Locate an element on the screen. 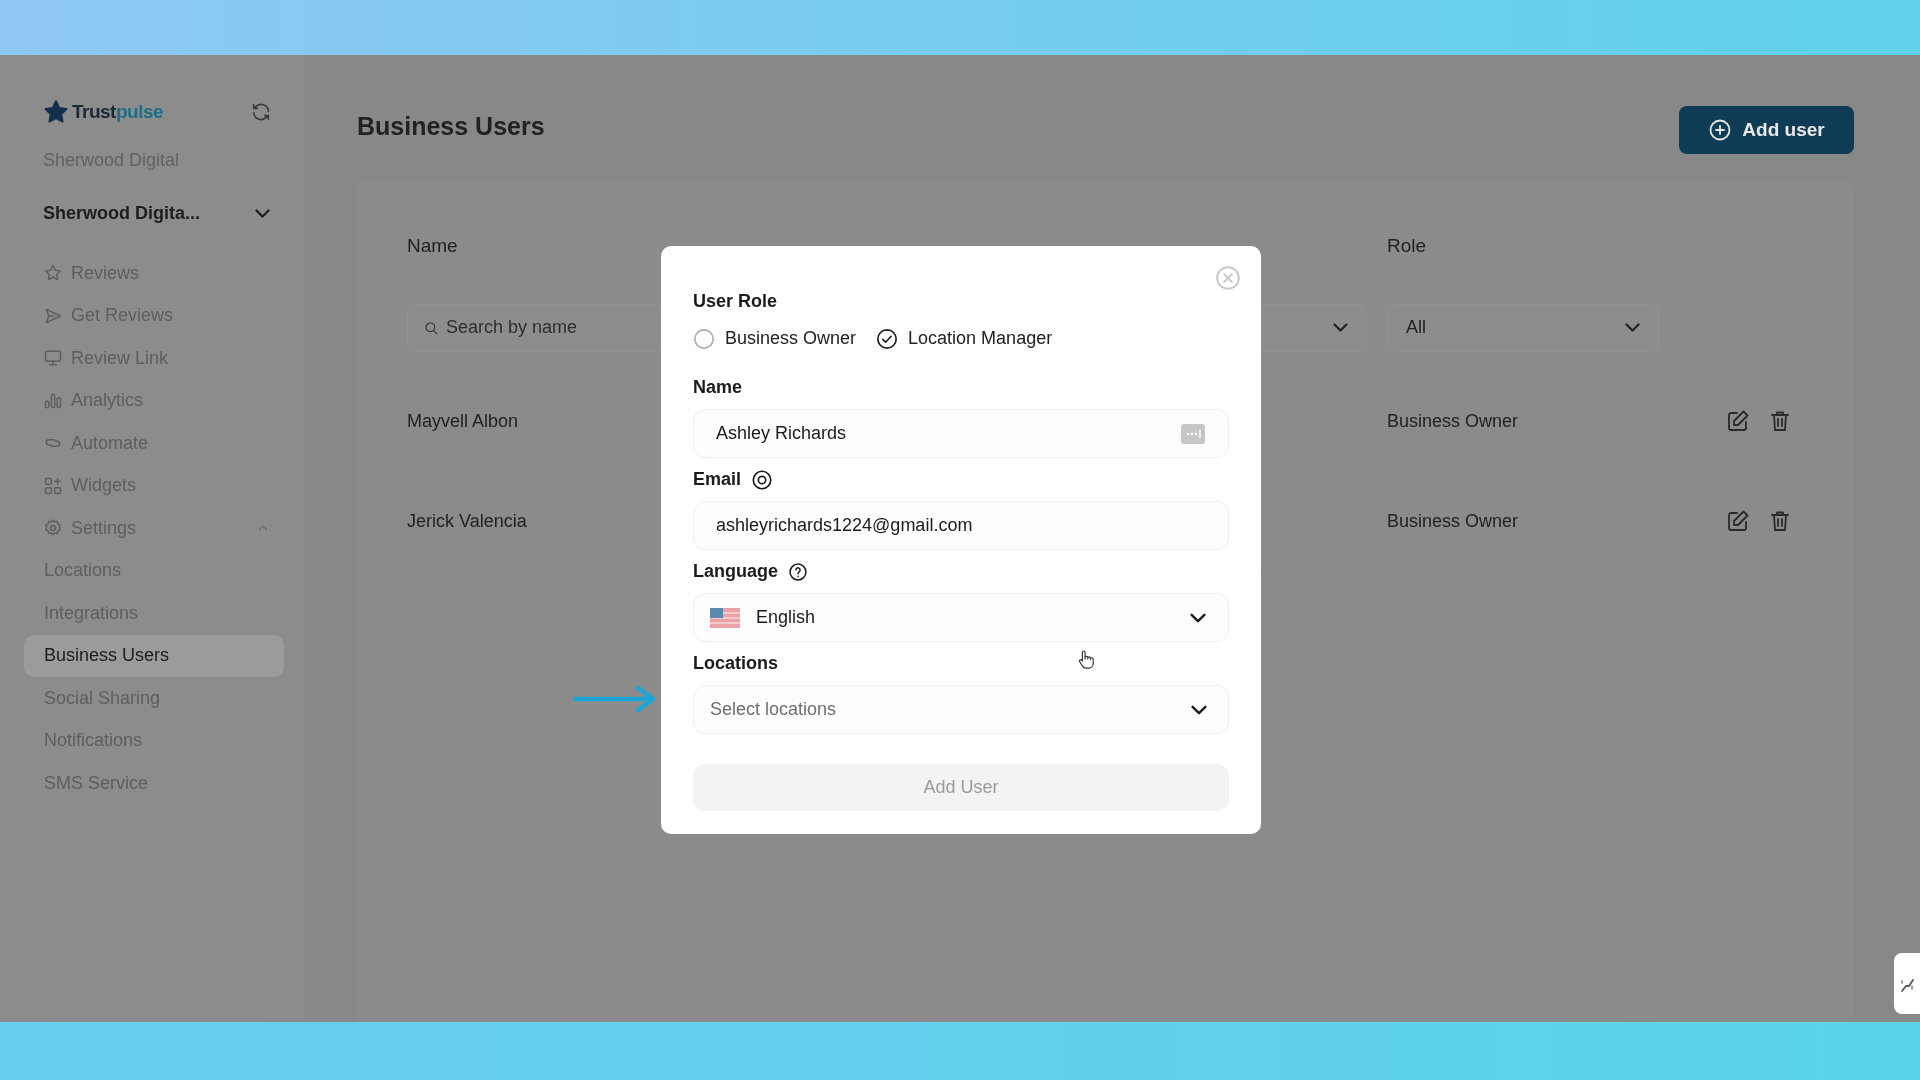 This screenshot has height=1080, width=1920. field-label: Language is located at coordinates (735, 571).